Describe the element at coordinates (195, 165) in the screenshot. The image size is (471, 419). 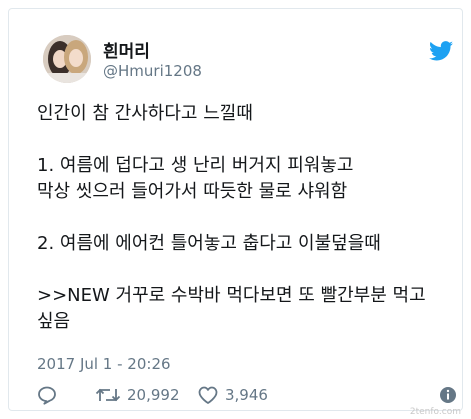
I see `tweet-line: 1. 여름에 덥다고 생 난리 버거지 피워놓고` at that location.